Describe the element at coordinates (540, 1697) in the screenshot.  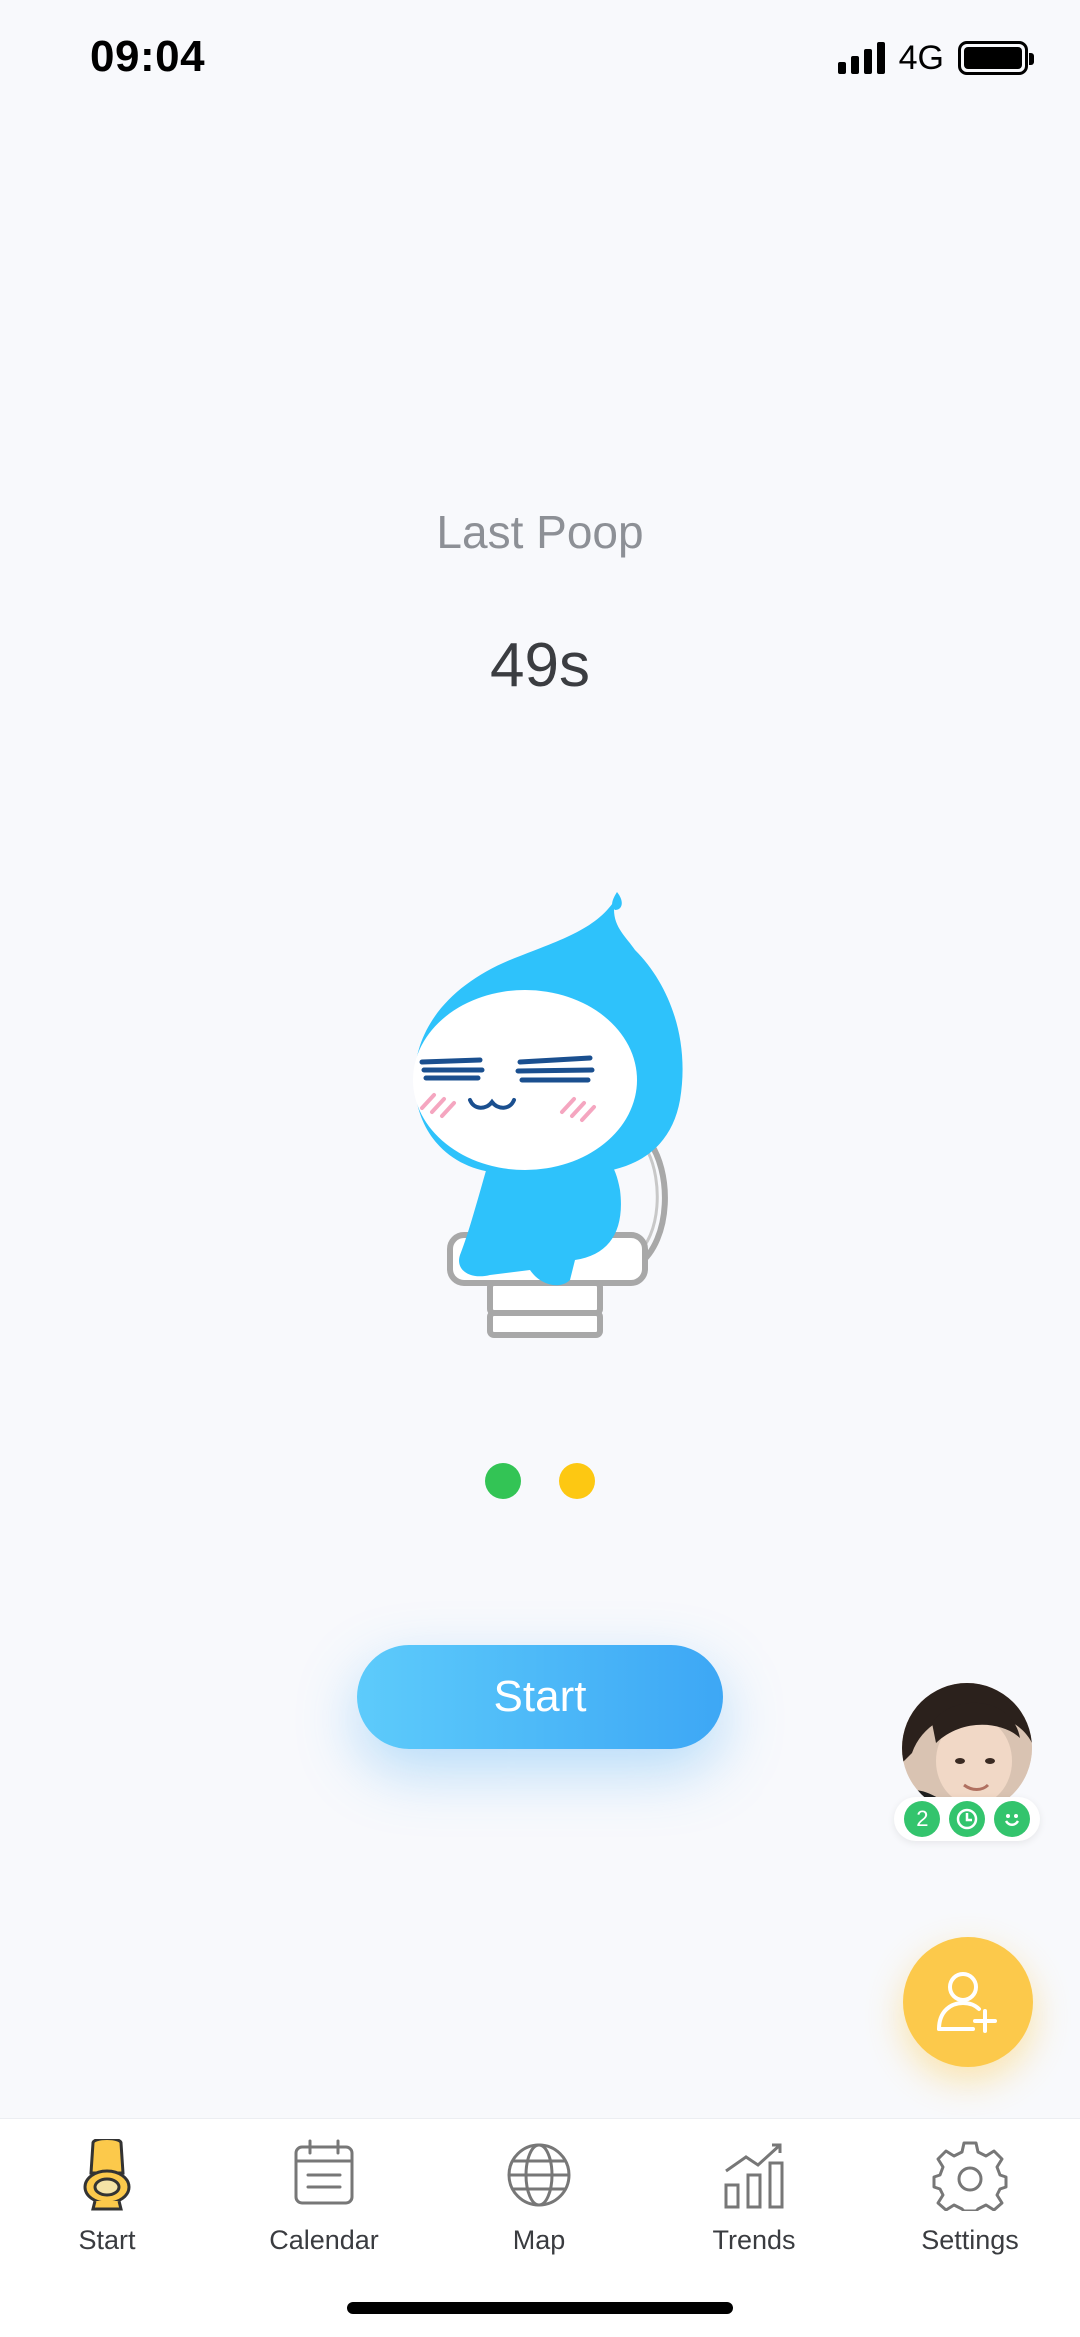
I see `start-button: Start` at that location.